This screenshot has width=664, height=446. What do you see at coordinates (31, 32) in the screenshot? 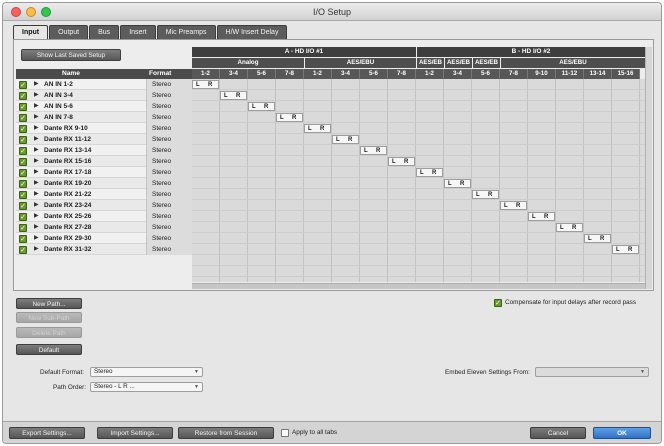
I see `tab-input: Input` at bounding box center [31, 32].